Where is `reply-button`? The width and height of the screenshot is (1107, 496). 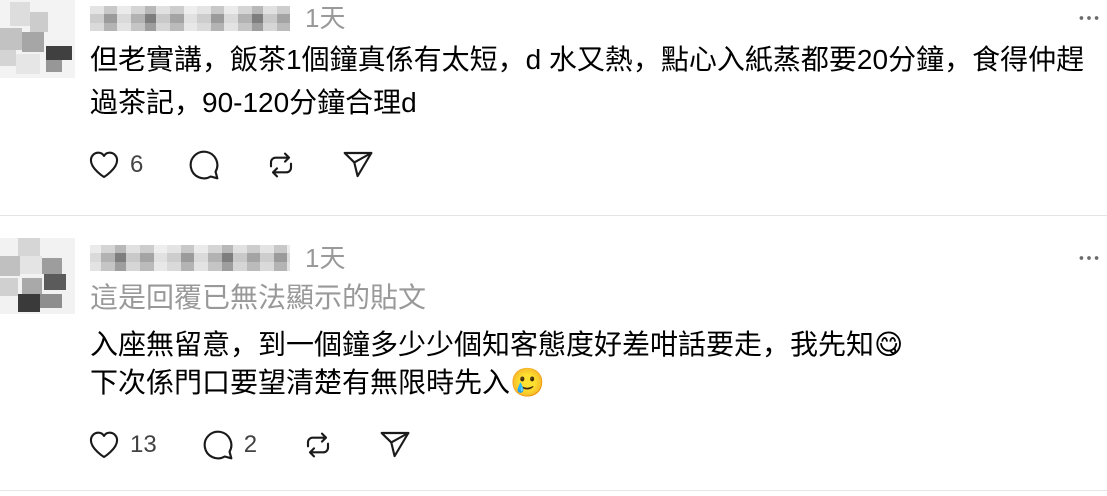
reply-button is located at coordinates (204, 165).